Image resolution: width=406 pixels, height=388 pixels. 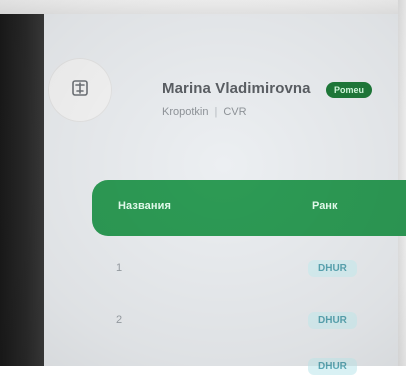 What do you see at coordinates (249, 322) in the screenshot?
I see `table-row: 2 DHUR` at bounding box center [249, 322].